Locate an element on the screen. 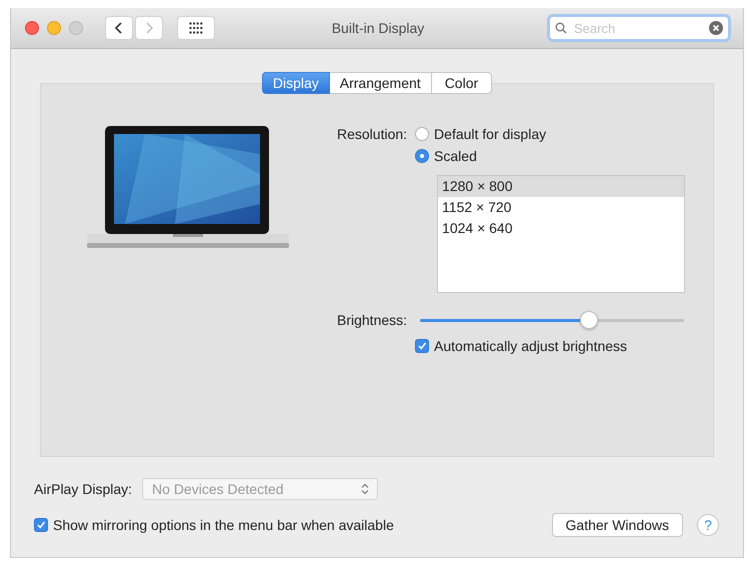 This screenshot has width=754, height=569. tab: Display is located at coordinates (296, 83).